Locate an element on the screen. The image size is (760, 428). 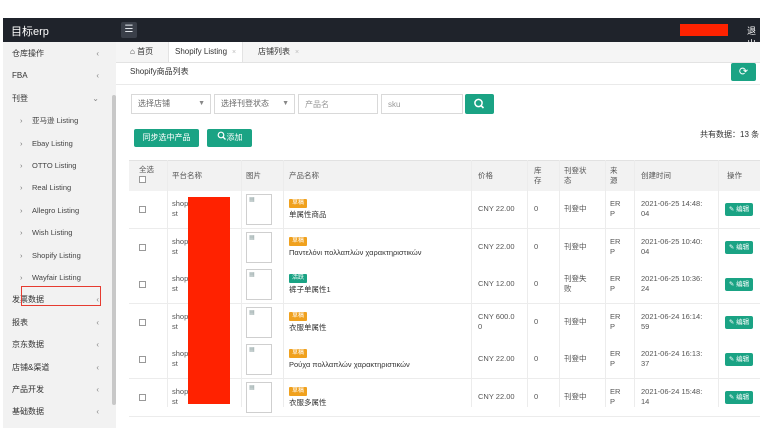
sidebar-item-label: 仓库操作 is located at coordinates (28, 53).